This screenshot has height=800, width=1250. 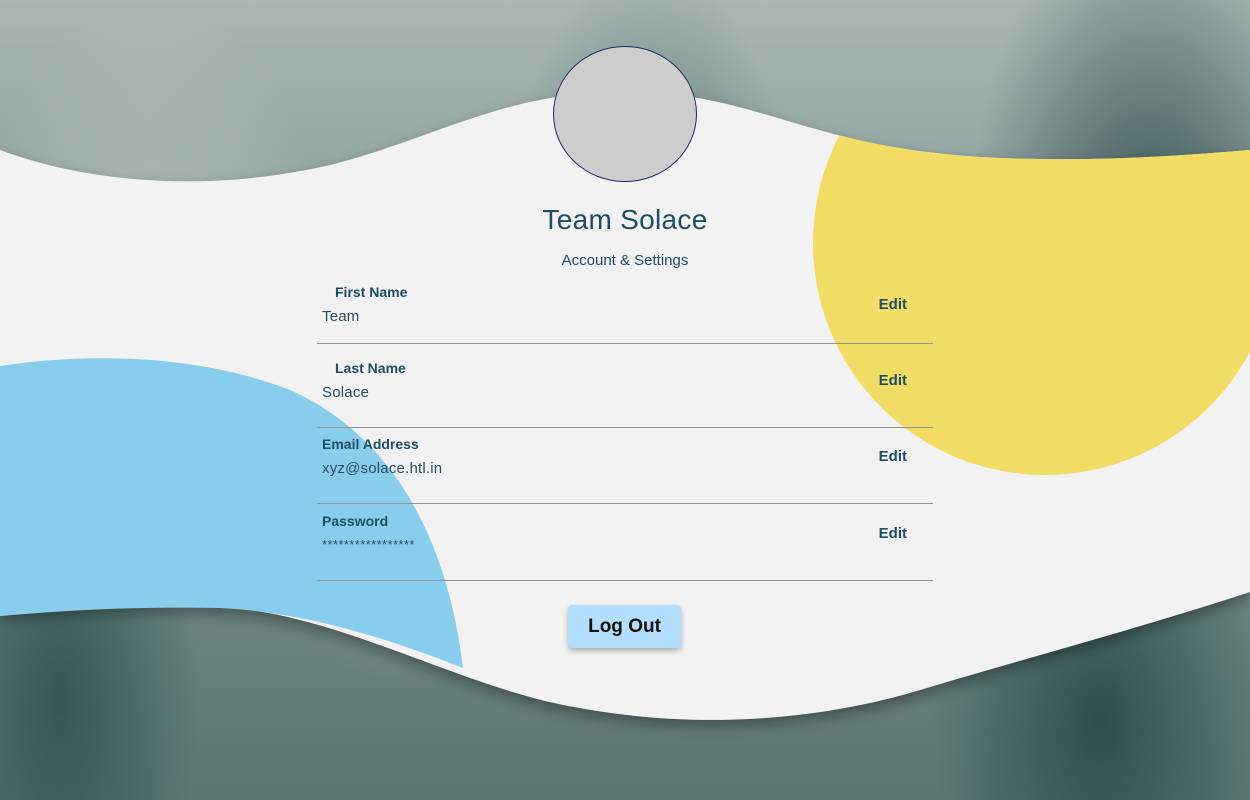 What do you see at coordinates (625, 306) in the screenshot?
I see `first-name-field: First Name Team Edit` at bounding box center [625, 306].